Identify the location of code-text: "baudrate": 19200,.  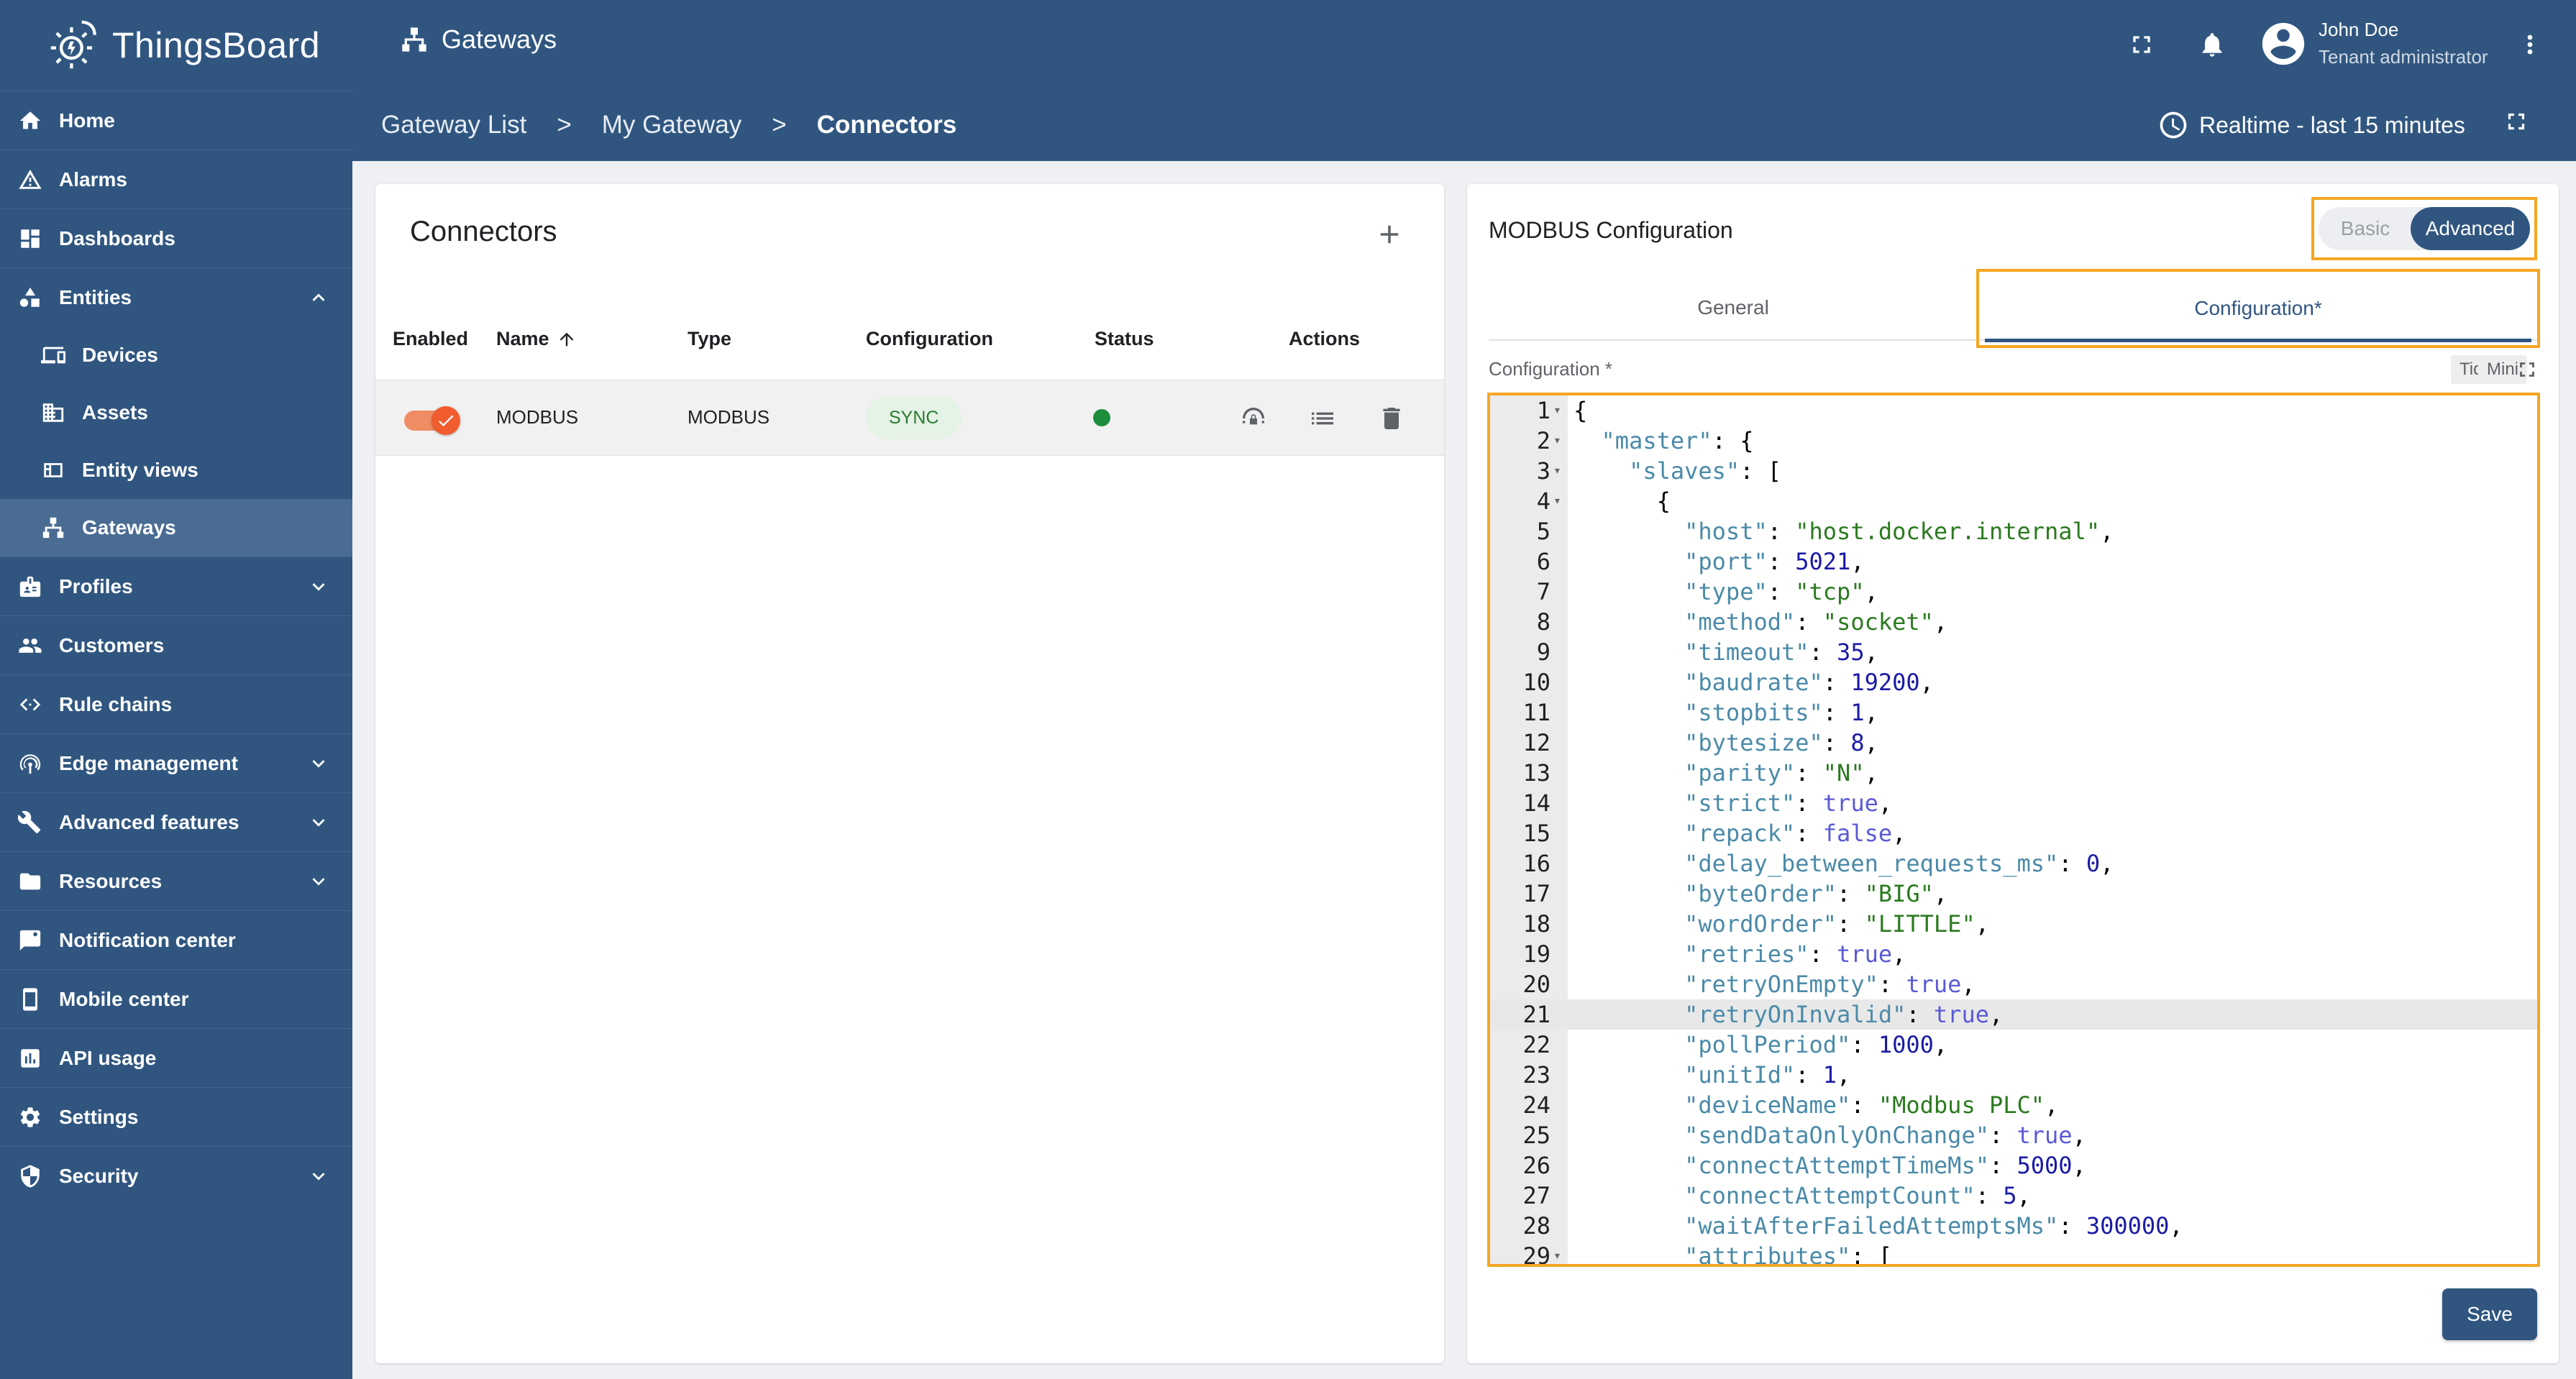
(1809, 682).